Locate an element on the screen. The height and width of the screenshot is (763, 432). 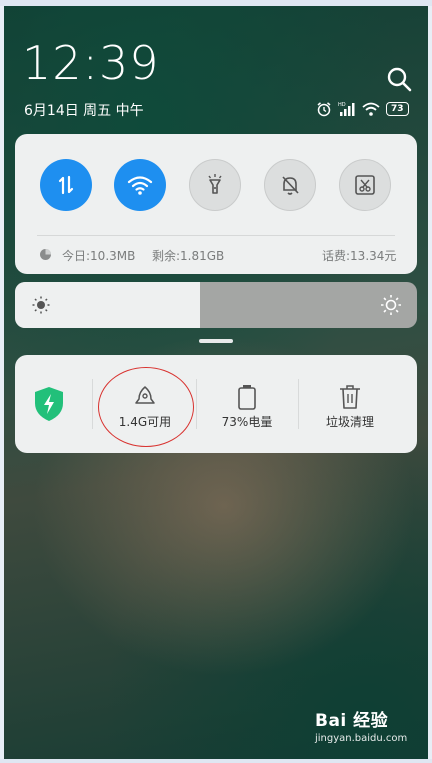
battery-indicator: 73 is located at coordinates (397, 109).